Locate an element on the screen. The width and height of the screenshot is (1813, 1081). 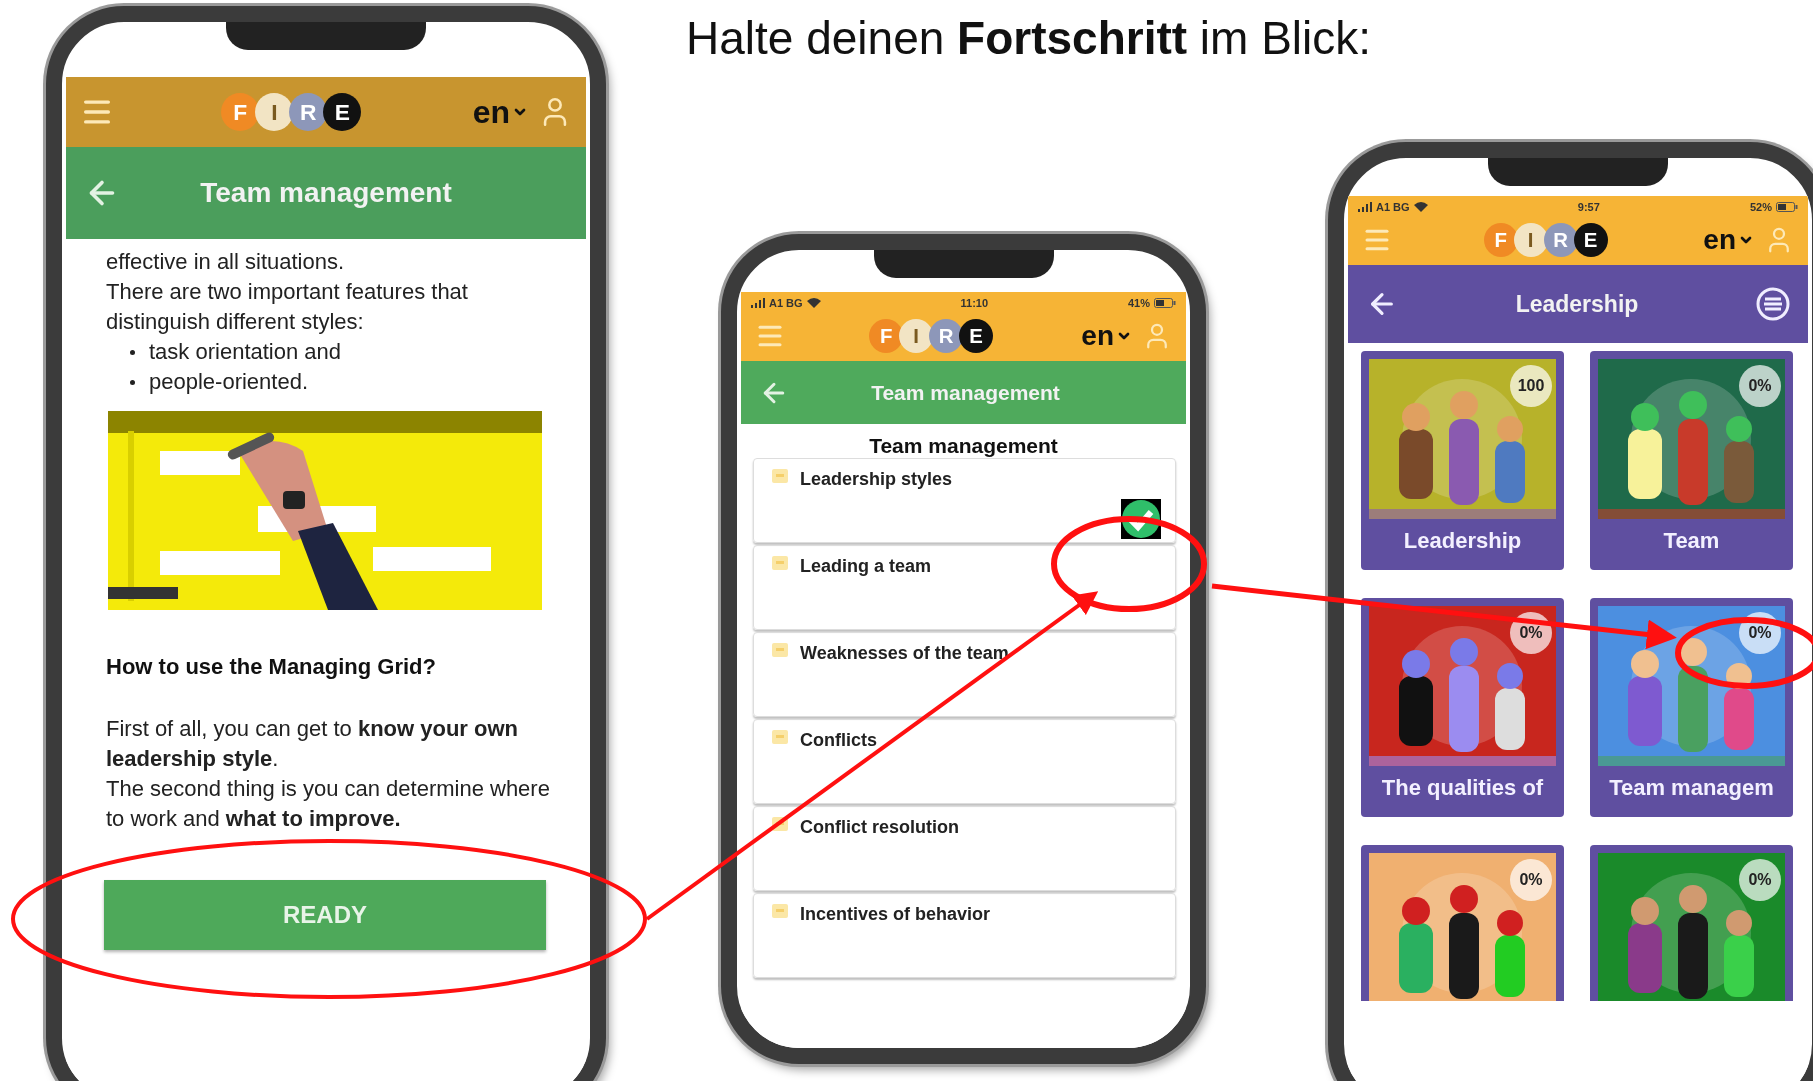
topic-label: Conflicts is located at coordinates (838, 740).